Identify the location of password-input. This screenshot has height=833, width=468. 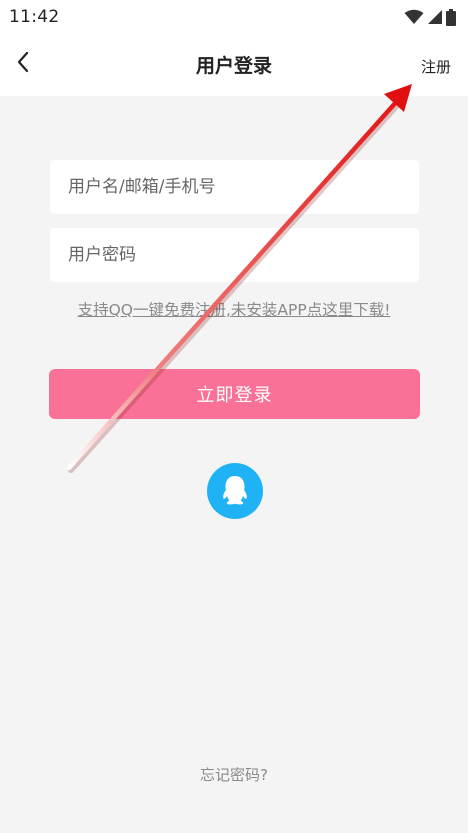
(234, 255).